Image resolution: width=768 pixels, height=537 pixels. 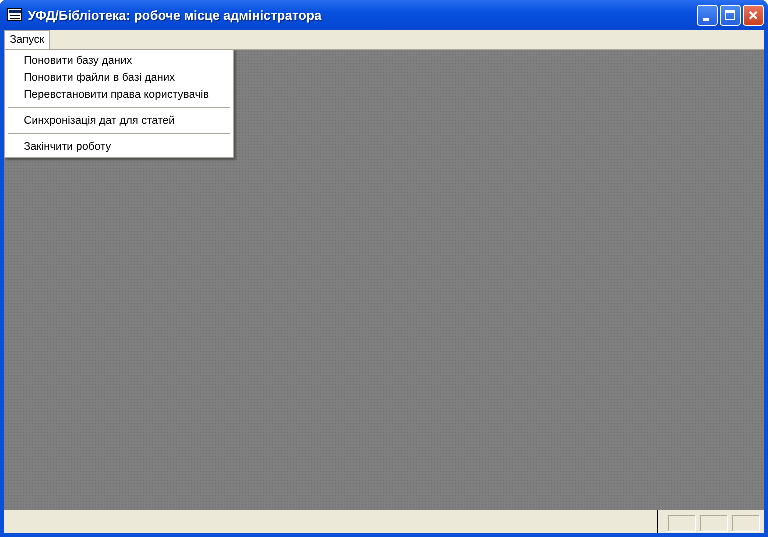 I want to click on minimize-button, so click(x=707, y=15).